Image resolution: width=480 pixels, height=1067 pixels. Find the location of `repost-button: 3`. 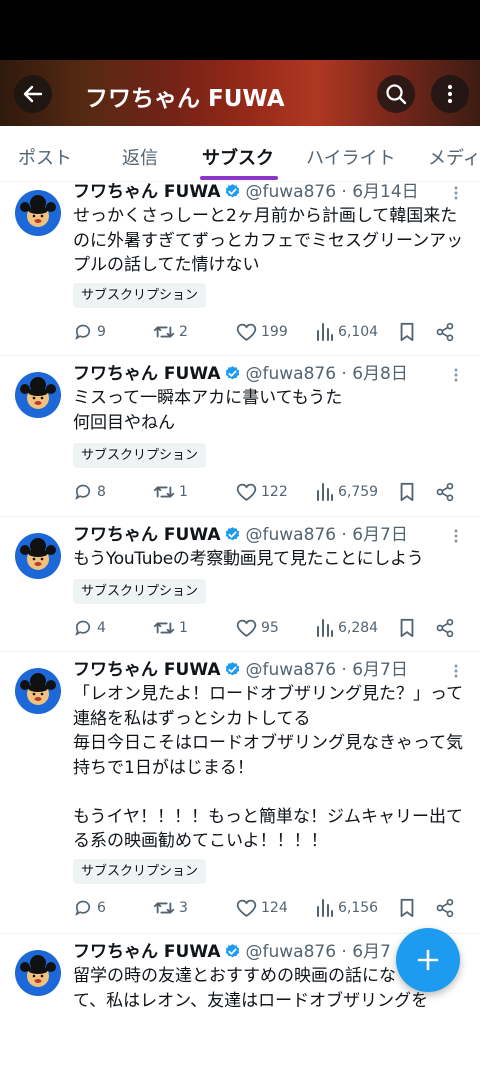

repost-button: 3 is located at coordinates (170, 908).